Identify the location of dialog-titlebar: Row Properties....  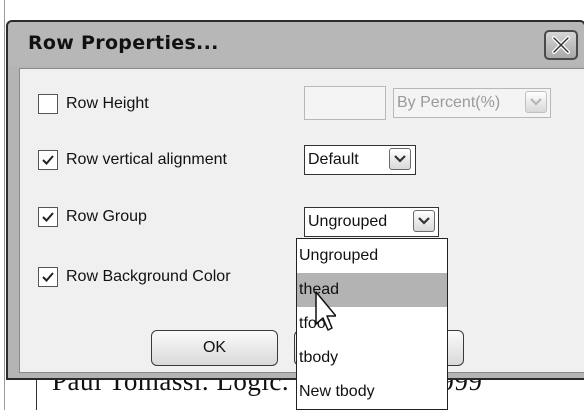
(296, 44).